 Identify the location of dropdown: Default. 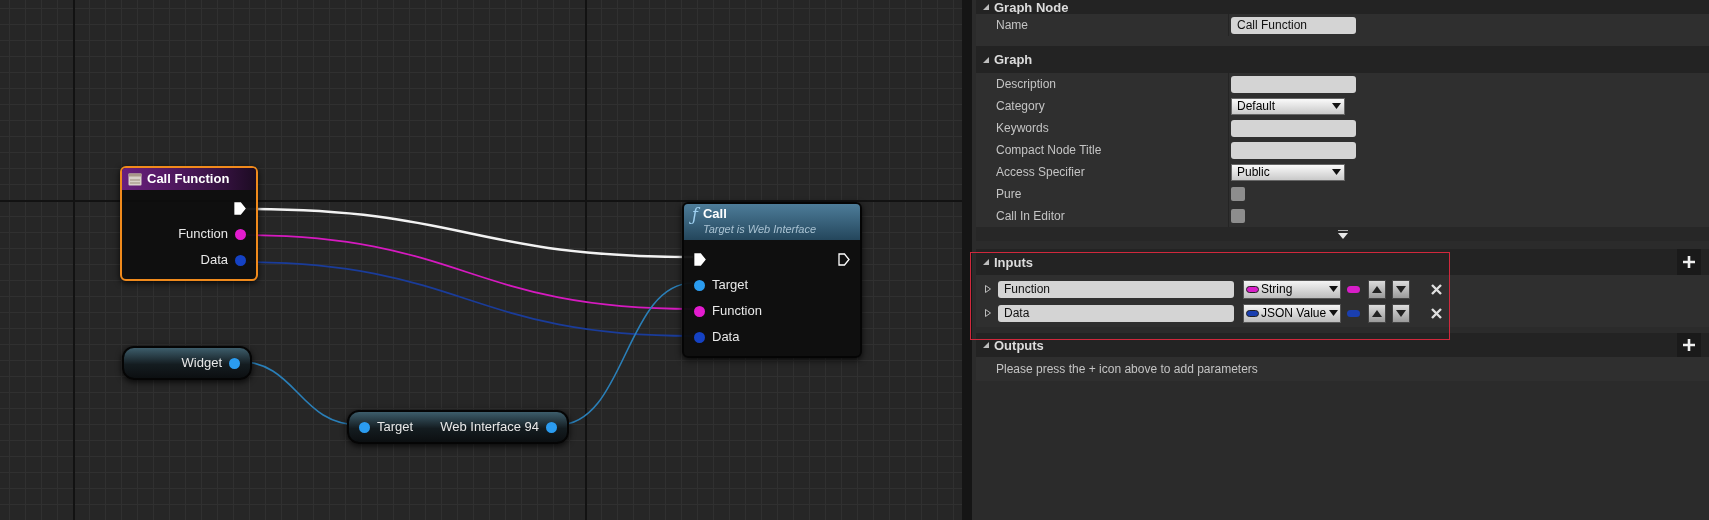
(1288, 106).